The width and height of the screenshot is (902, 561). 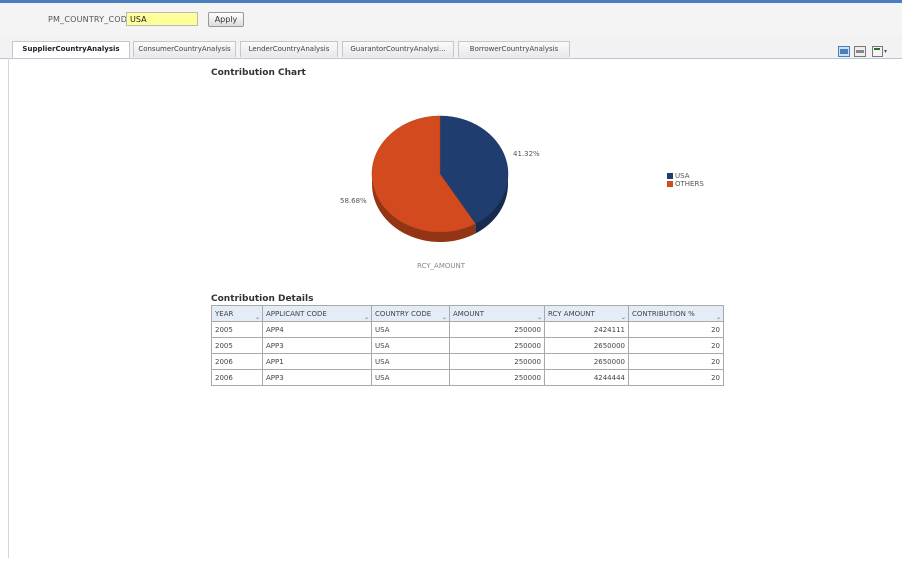 I want to click on column-header-amount: AMOUNT ⌄, so click(x=497, y=313).